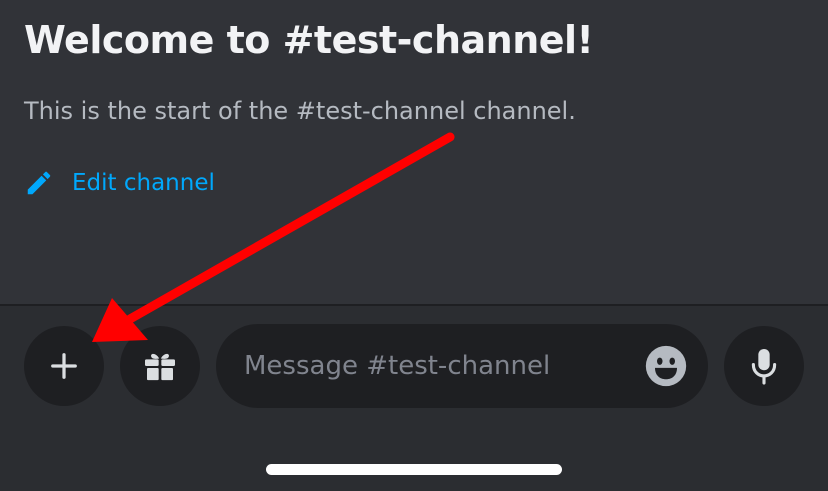 The image size is (828, 491). Describe the element at coordinates (414, 469) in the screenshot. I see `home-indicator` at that location.